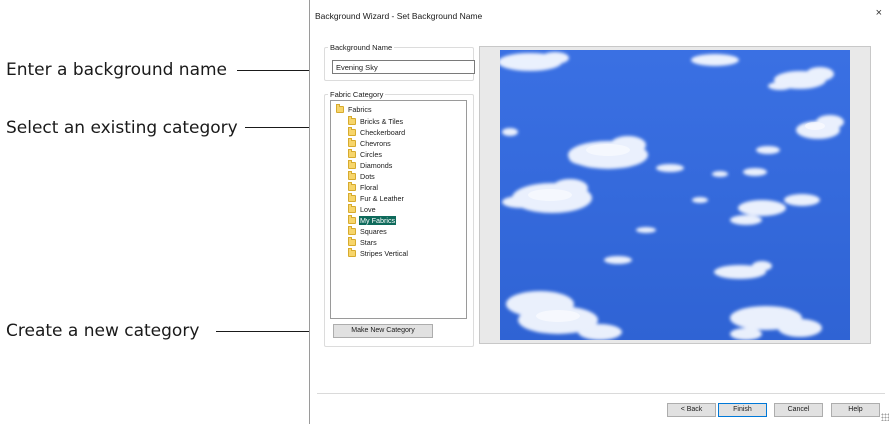 This screenshot has height=424, width=892. I want to click on callout-category: Select an existing category, so click(122, 128).